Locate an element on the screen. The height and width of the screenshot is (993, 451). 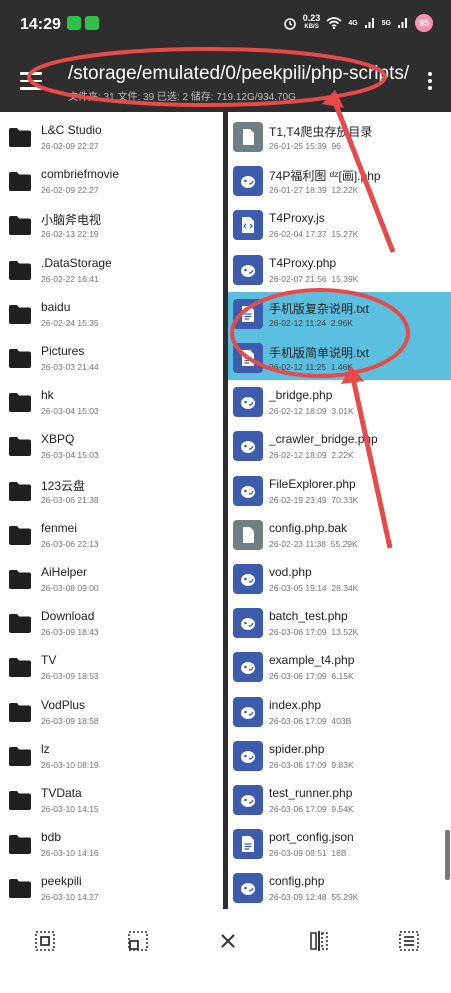
item-meta: 26-03-08 09:00 is located at coordinates (70, 588).